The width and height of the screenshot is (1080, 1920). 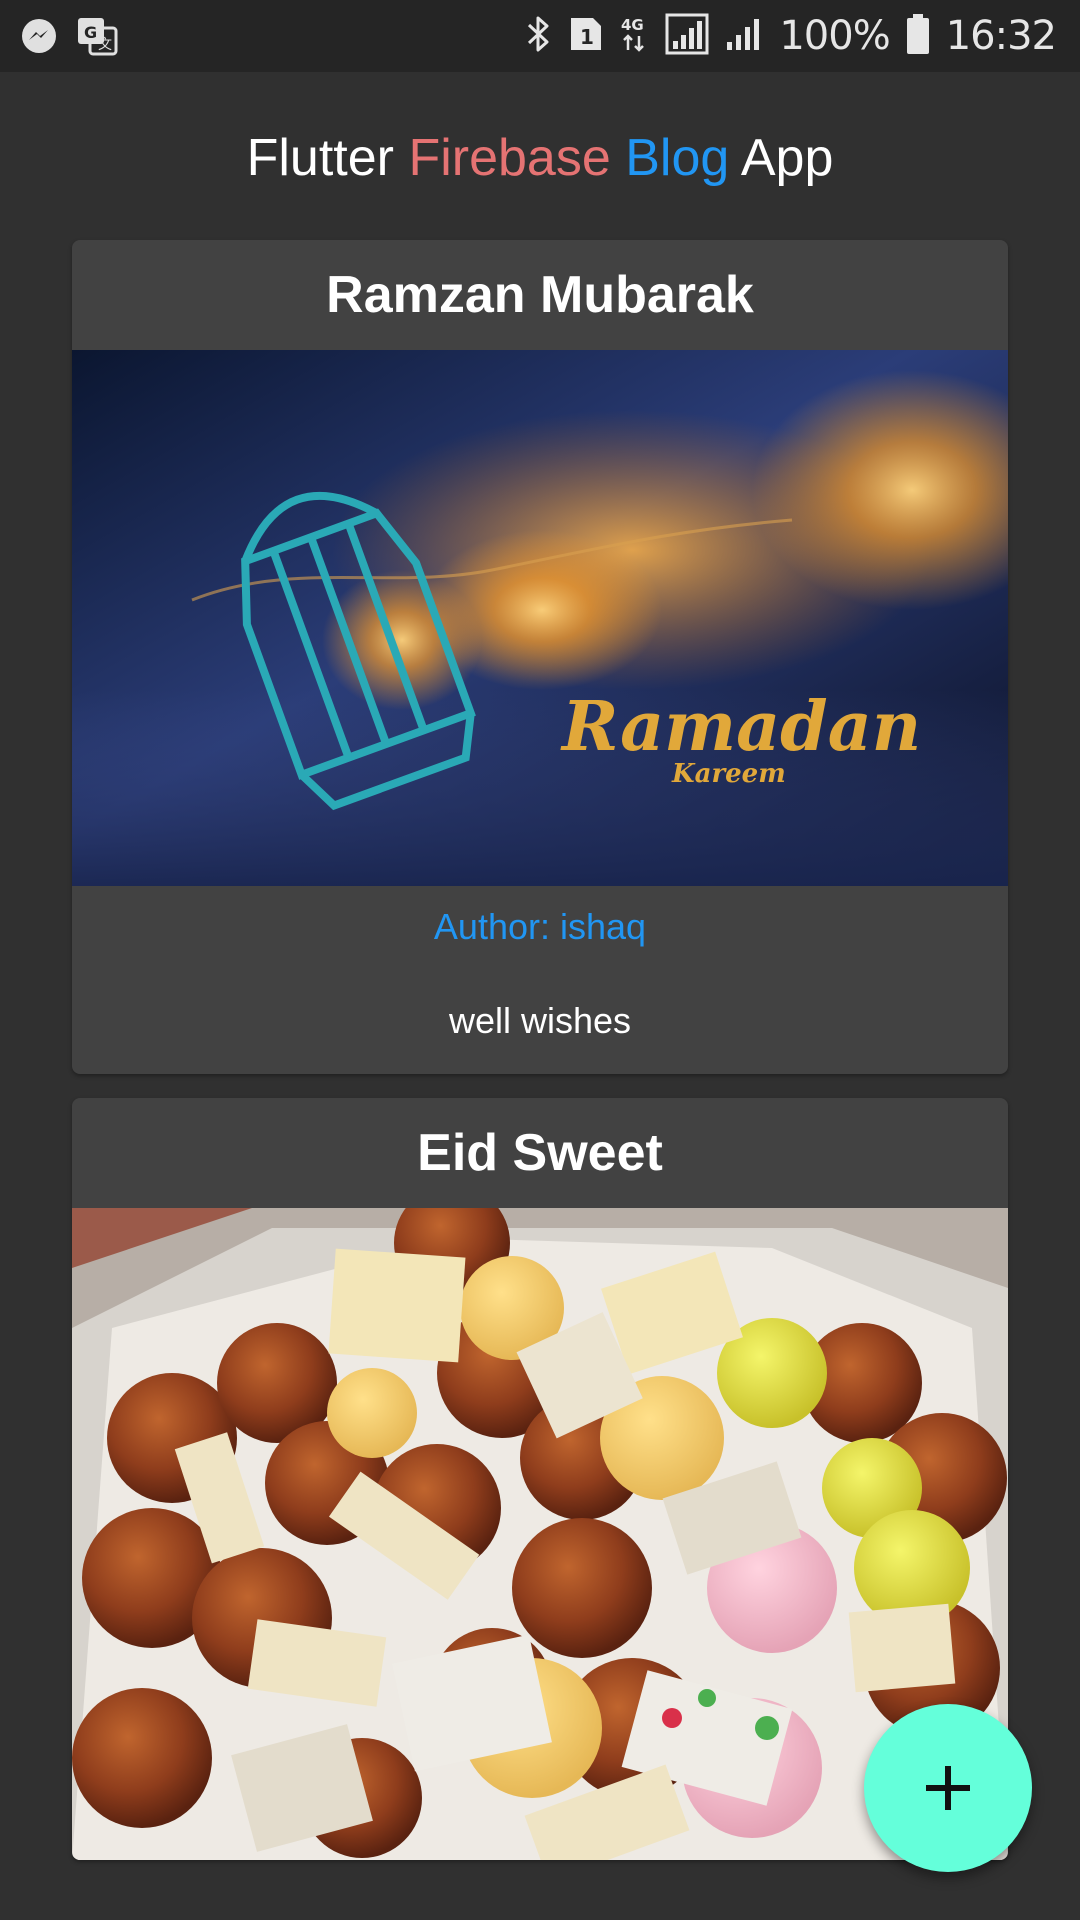 What do you see at coordinates (105, 45) in the screenshot?
I see `svg-text: 文` at bounding box center [105, 45].